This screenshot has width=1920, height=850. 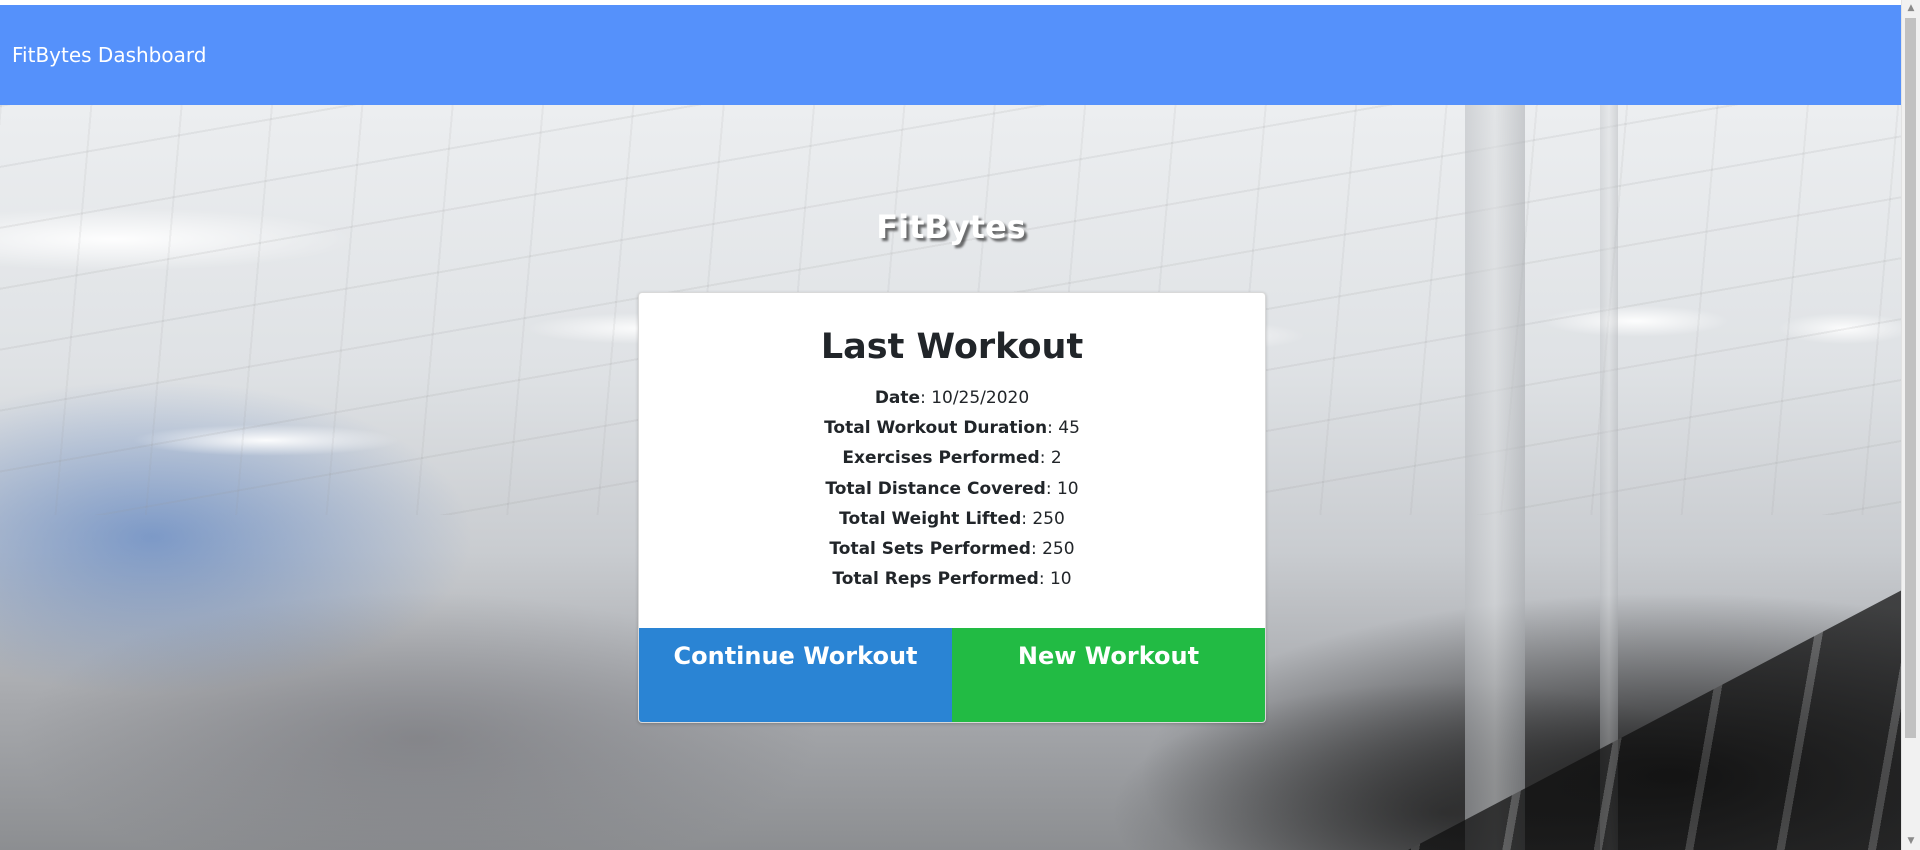 I want to click on stat-row-exercises: Exercises Performed: 2, so click(x=952, y=458).